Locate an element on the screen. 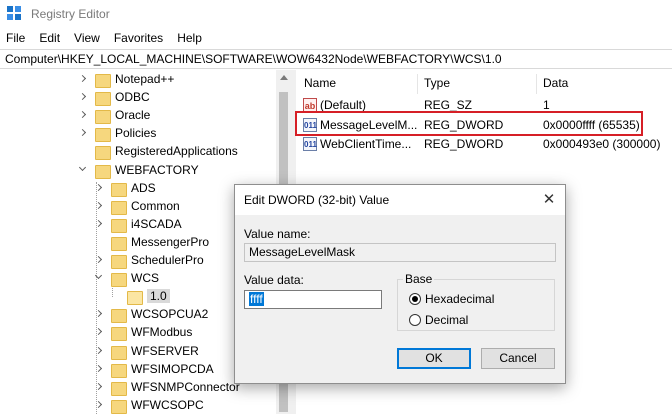  tree-item: ODBC is located at coordinates (114, 97).